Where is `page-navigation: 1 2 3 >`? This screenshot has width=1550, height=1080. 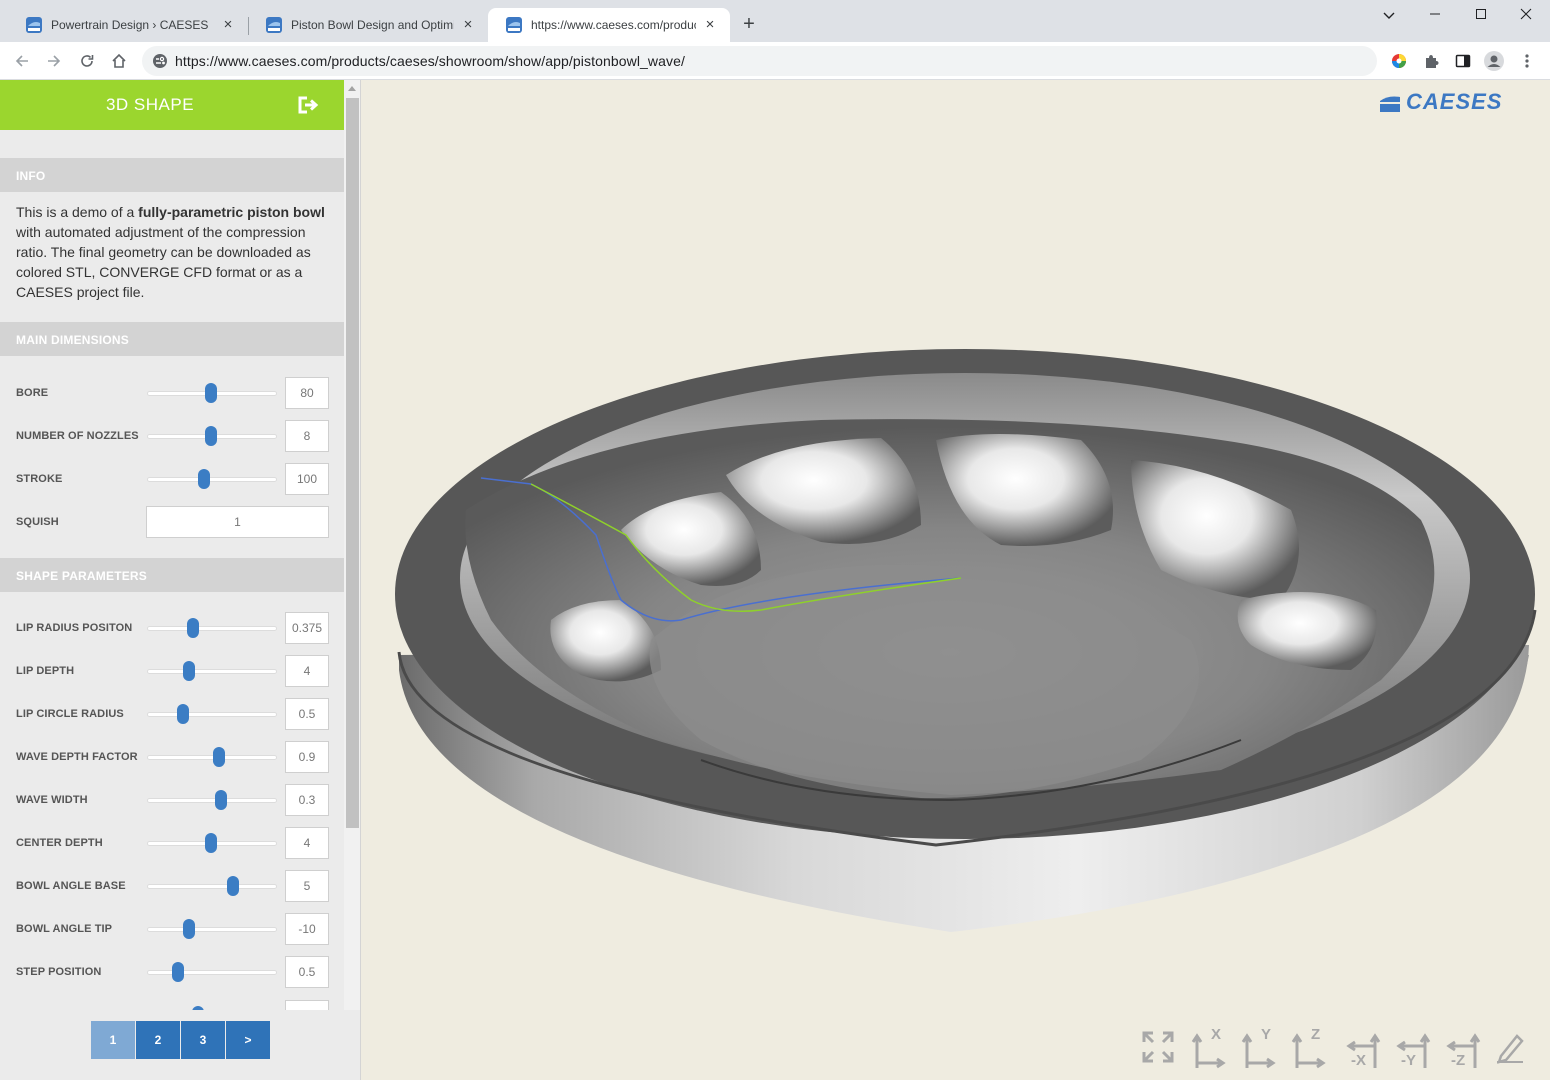 page-navigation: 1 2 3 > is located at coordinates (180, 1045).